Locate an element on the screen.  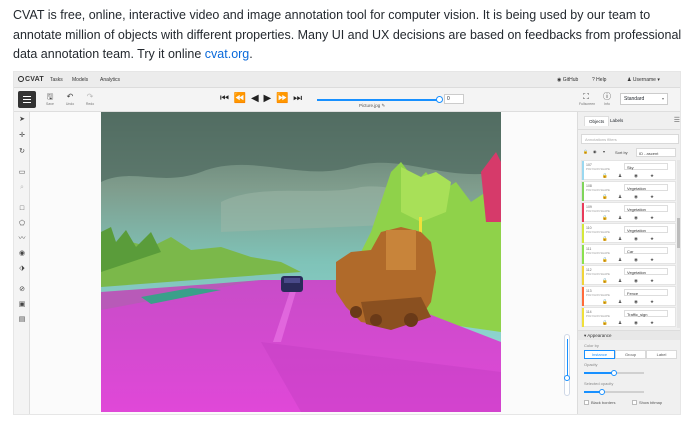
chevron-down-icon: ▾ is located at coordinates (604, 151).